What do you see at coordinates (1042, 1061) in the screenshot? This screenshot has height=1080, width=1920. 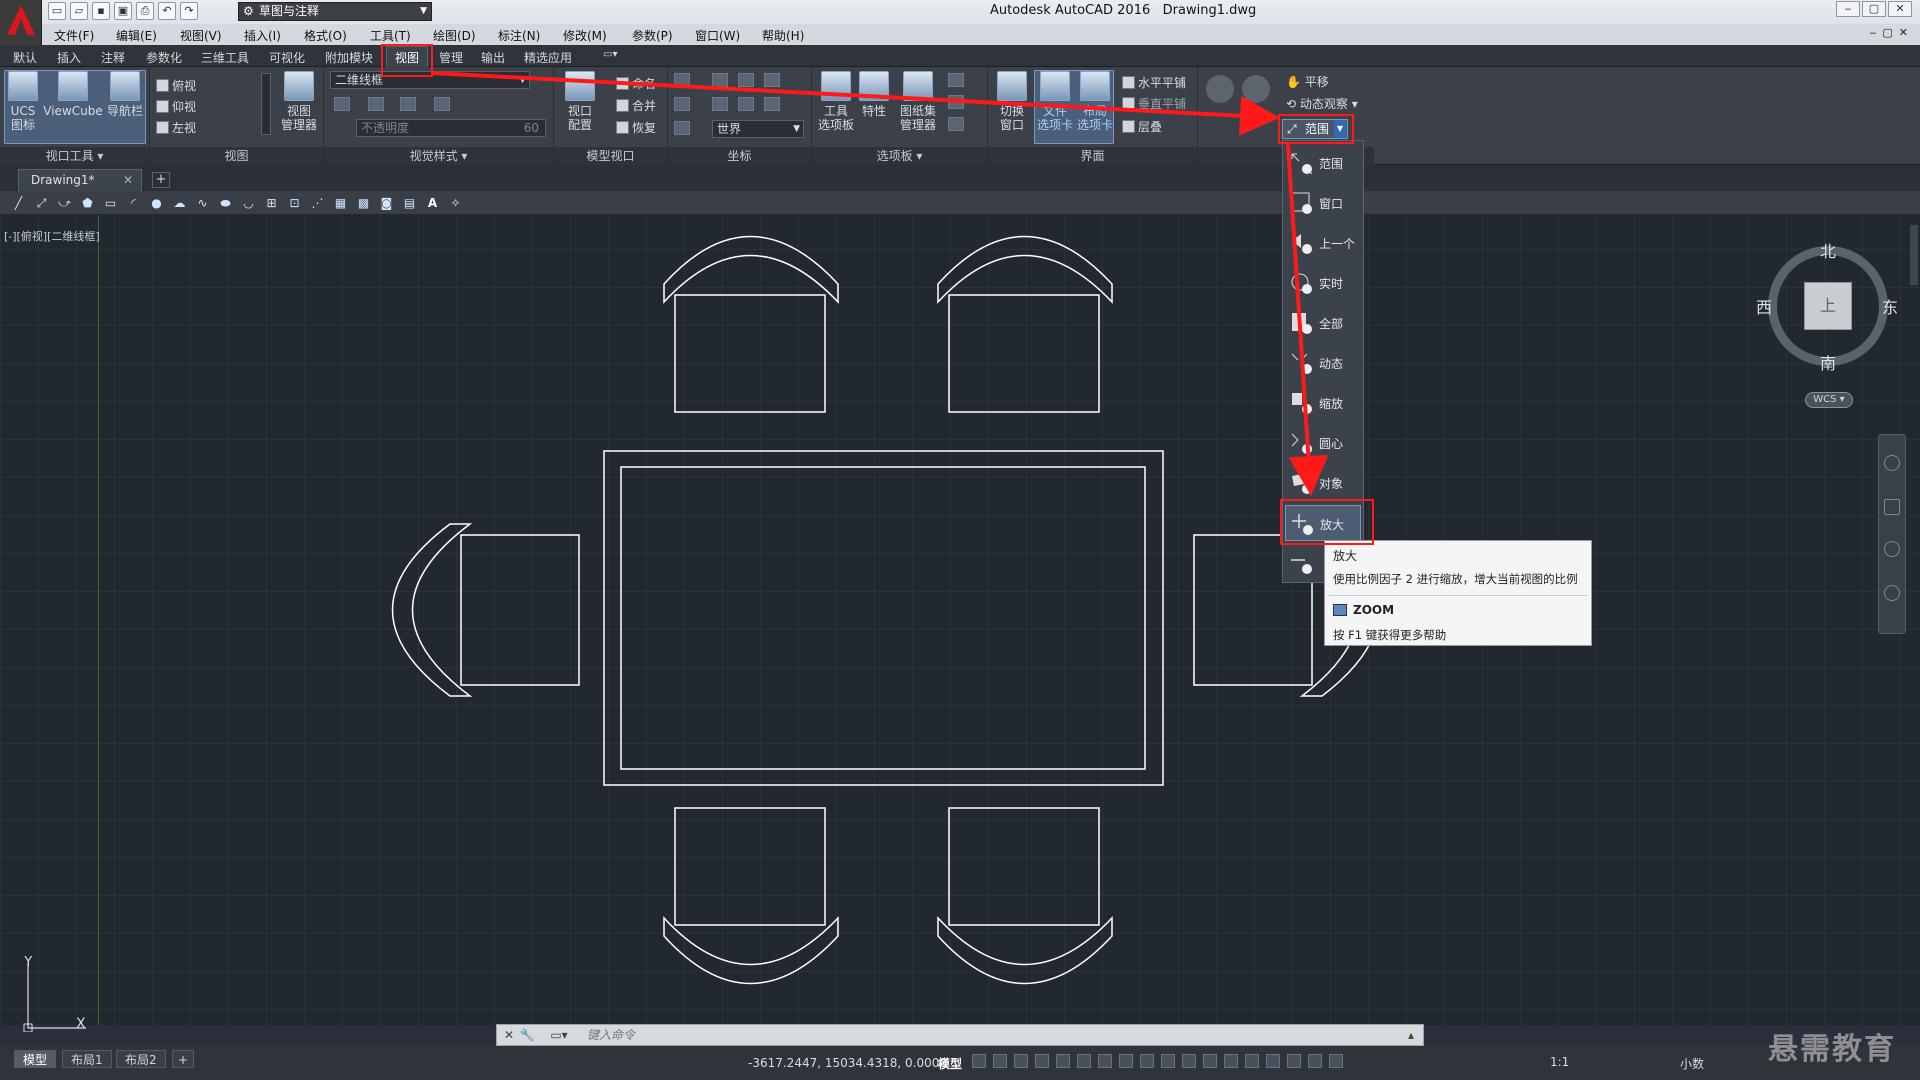 I see `dynamic-input-icon` at bounding box center [1042, 1061].